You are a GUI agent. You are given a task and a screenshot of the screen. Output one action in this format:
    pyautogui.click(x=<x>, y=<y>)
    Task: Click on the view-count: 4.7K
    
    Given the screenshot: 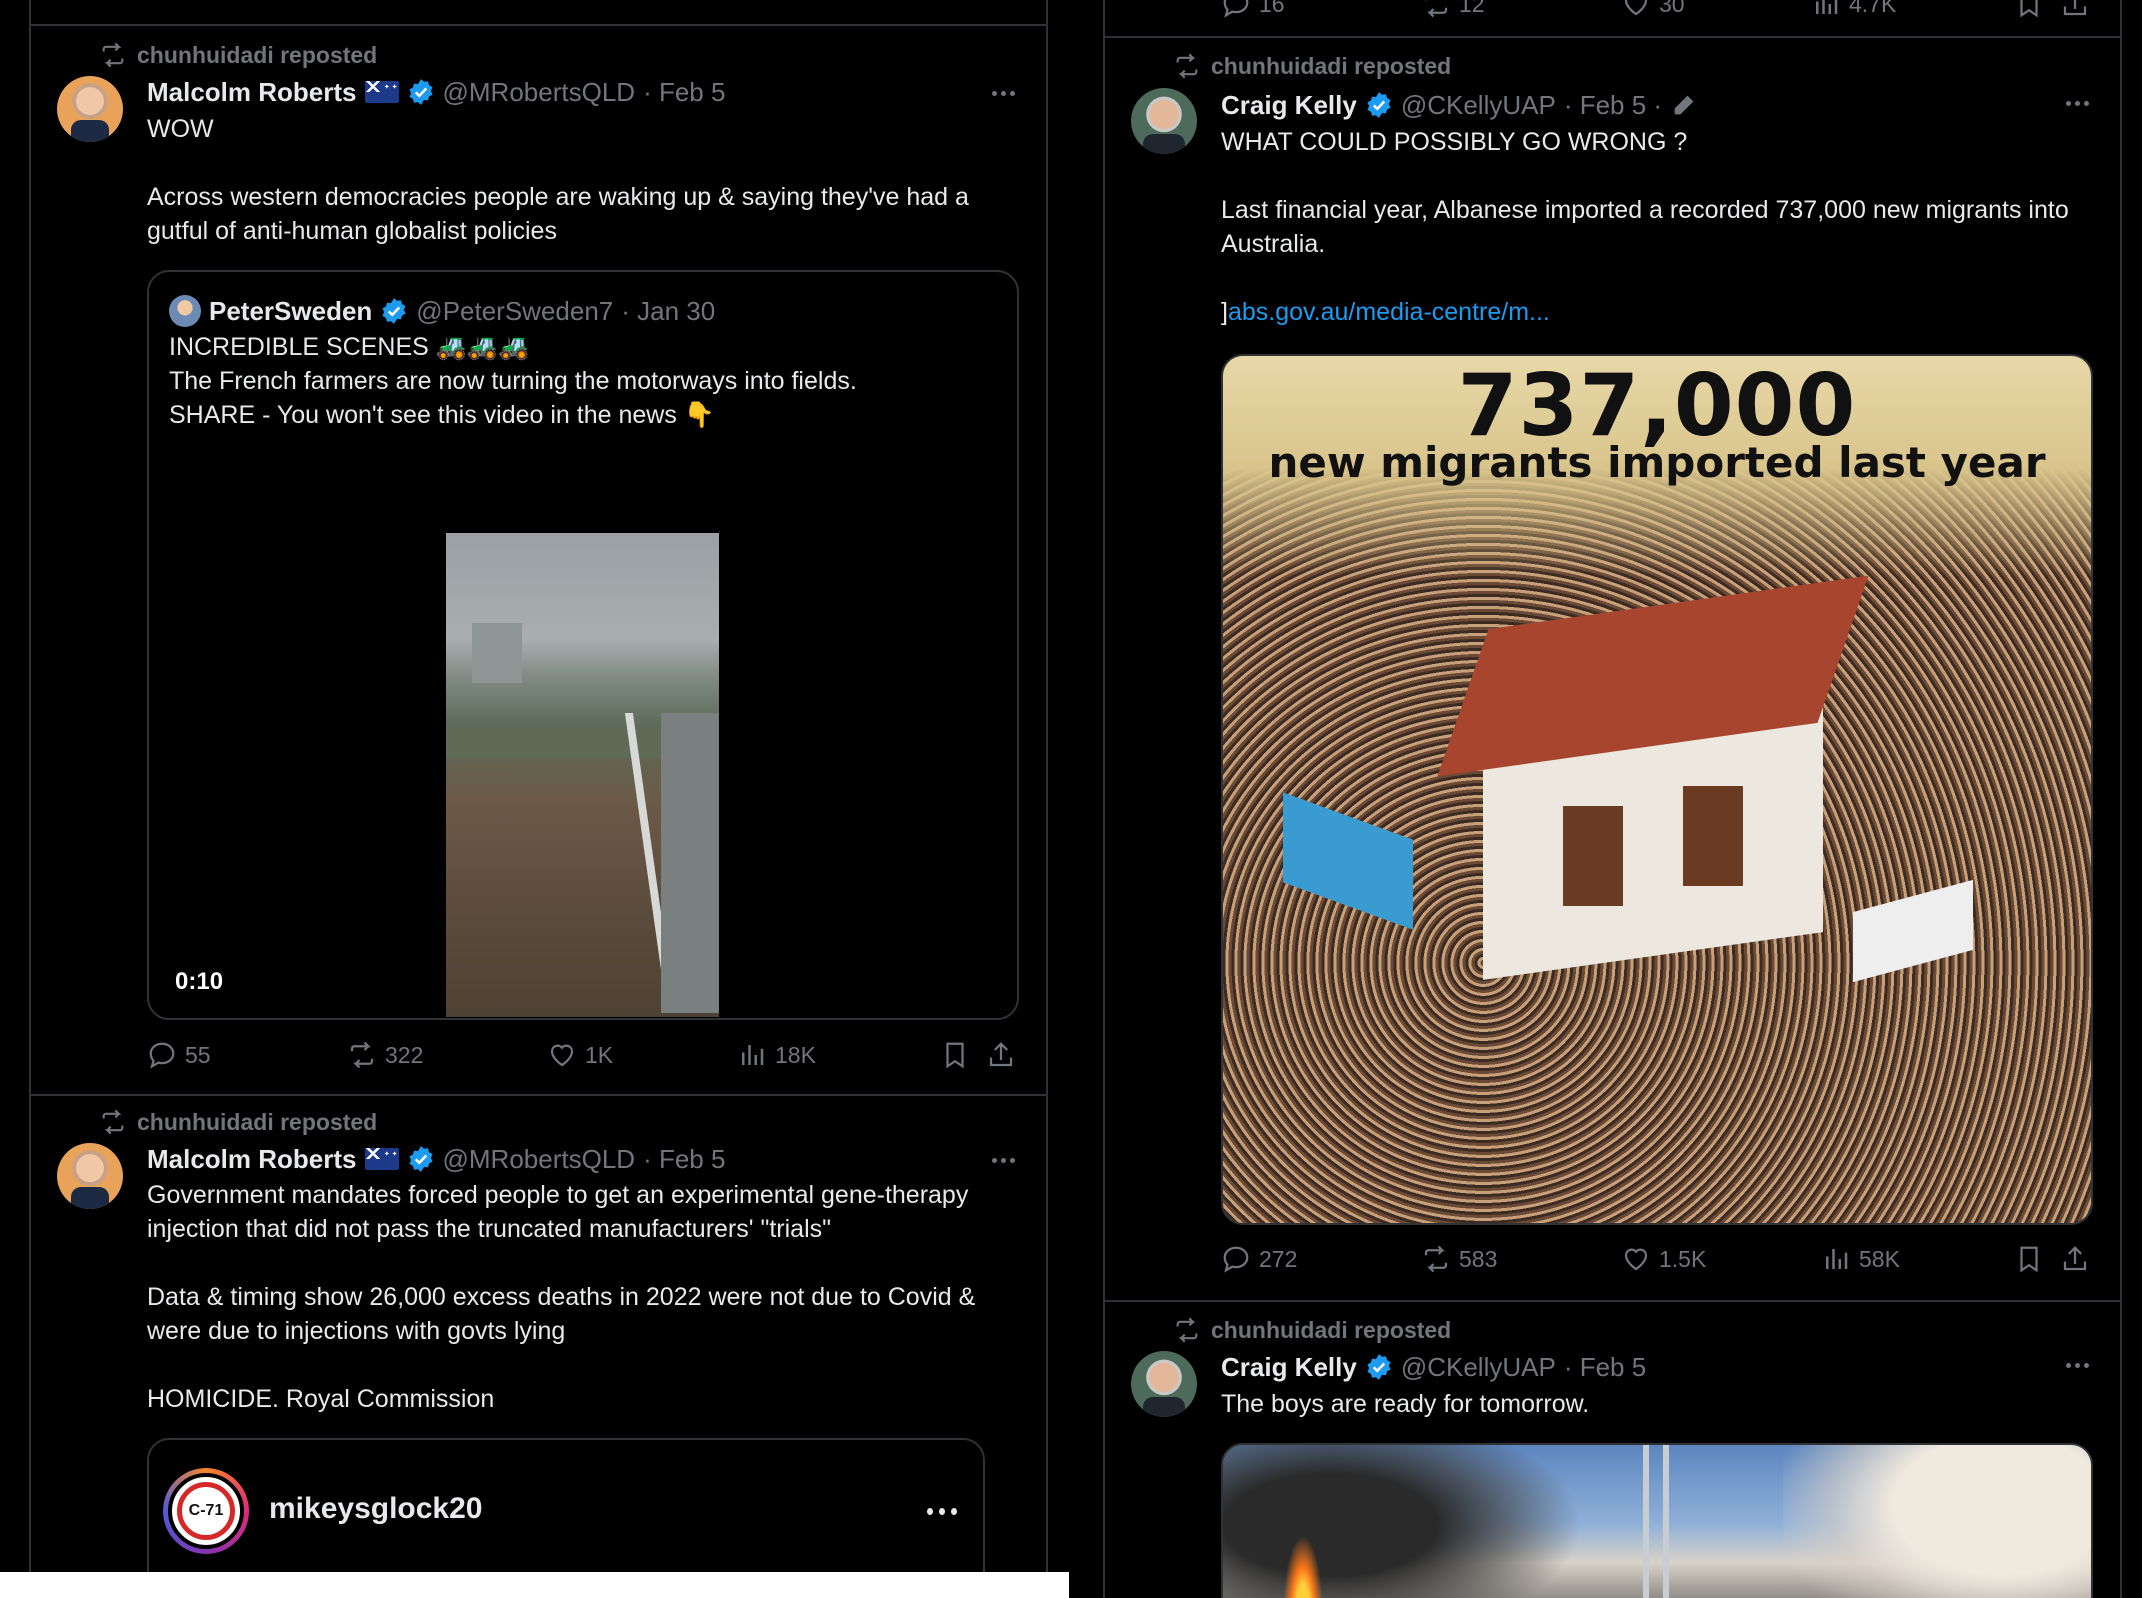 What is the action you would take?
    pyautogui.click(x=1873, y=8)
    